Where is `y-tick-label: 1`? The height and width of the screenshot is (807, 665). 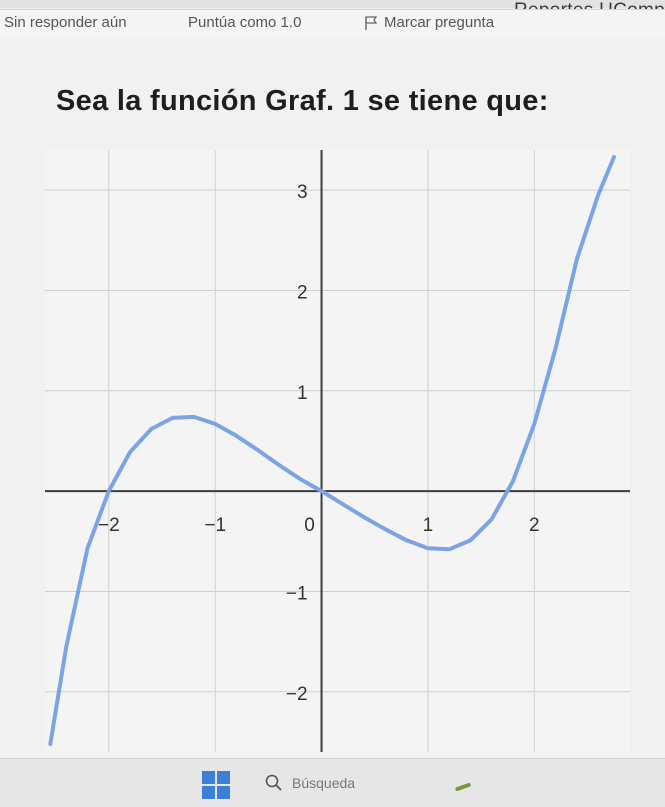 y-tick-label: 1 is located at coordinates (302, 393).